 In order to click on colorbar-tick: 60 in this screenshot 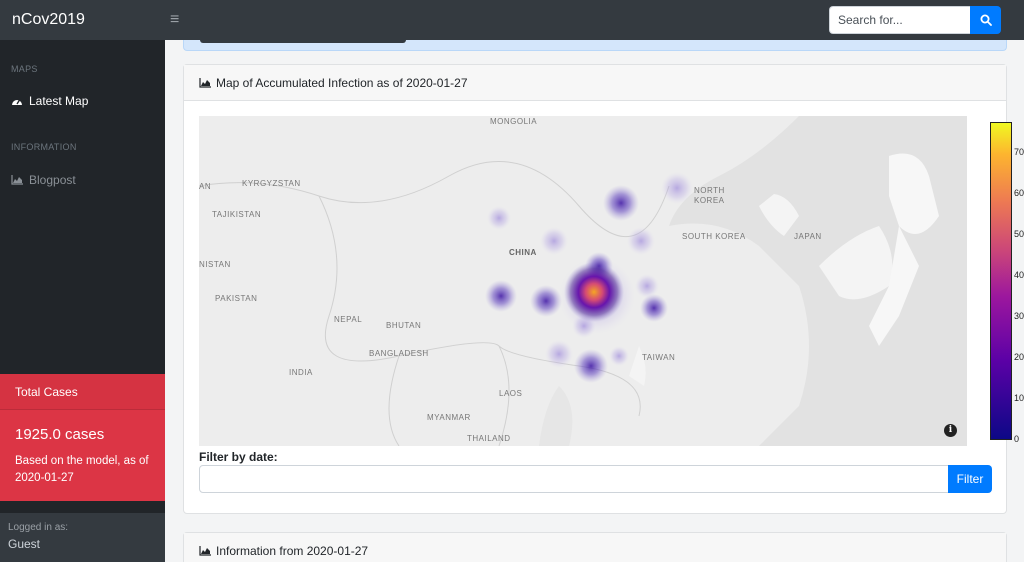, I will do `click(1019, 193)`.